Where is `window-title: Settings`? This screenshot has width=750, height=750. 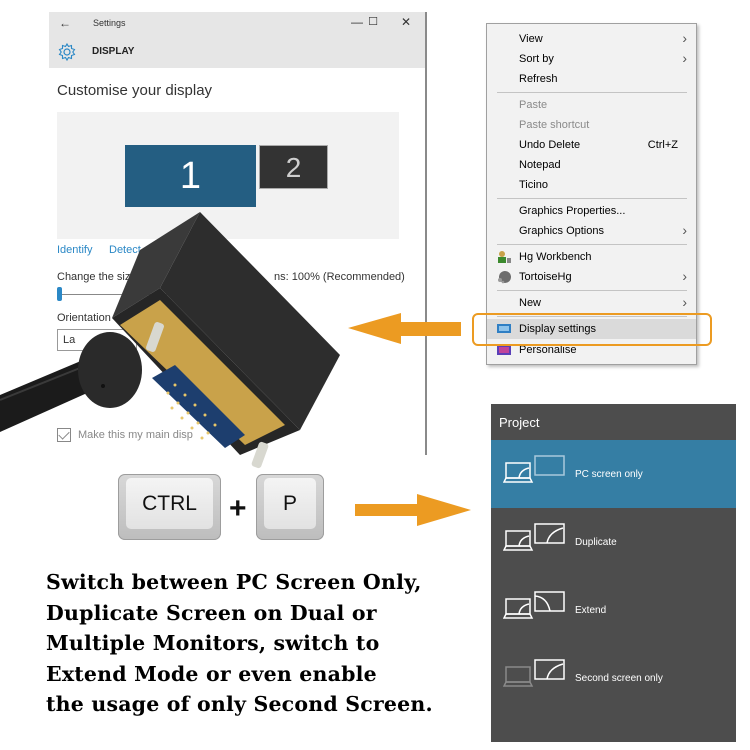
window-title: Settings is located at coordinates (109, 23).